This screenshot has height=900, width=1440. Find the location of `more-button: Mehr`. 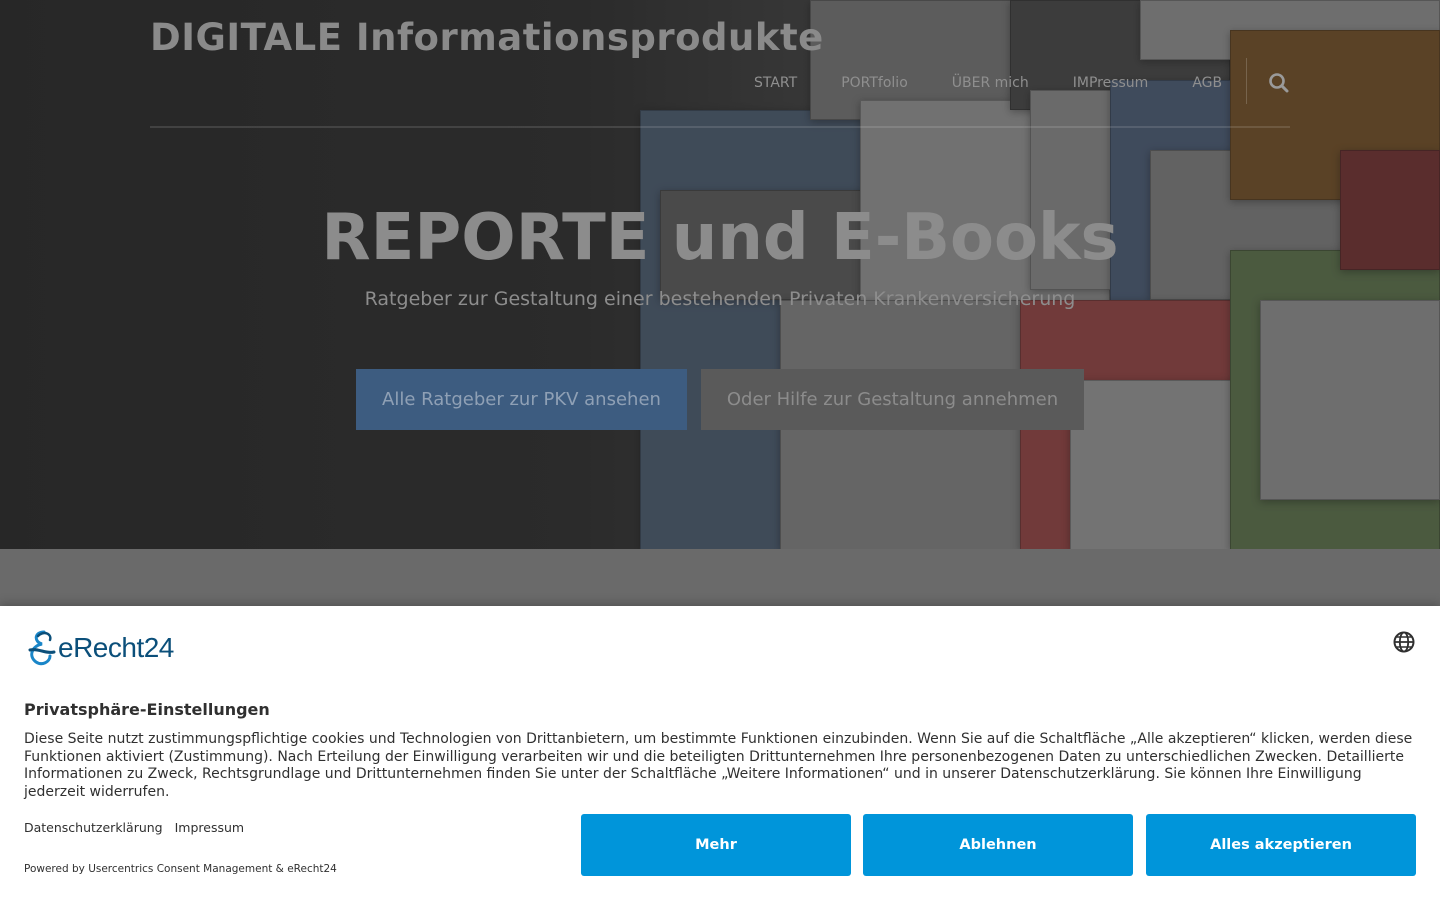

more-button: Mehr is located at coordinates (716, 845).